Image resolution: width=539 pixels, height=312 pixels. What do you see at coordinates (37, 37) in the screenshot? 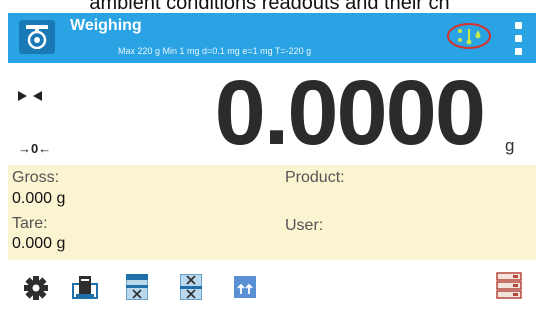
I see `scale-icon` at bounding box center [37, 37].